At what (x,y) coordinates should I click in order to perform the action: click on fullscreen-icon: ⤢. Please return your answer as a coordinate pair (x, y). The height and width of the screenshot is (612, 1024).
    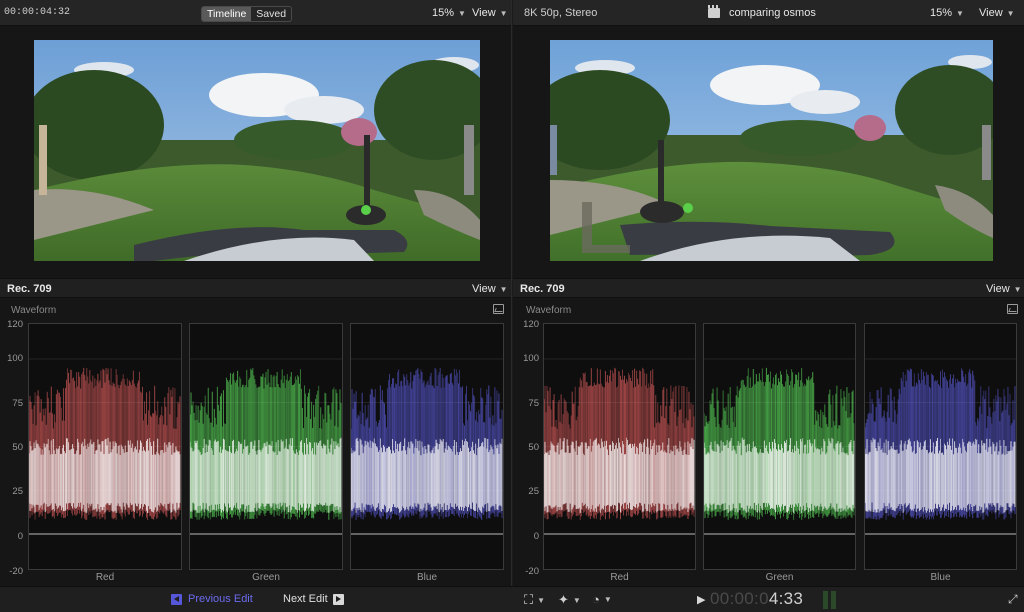
    Looking at the image, I should click on (1013, 599).